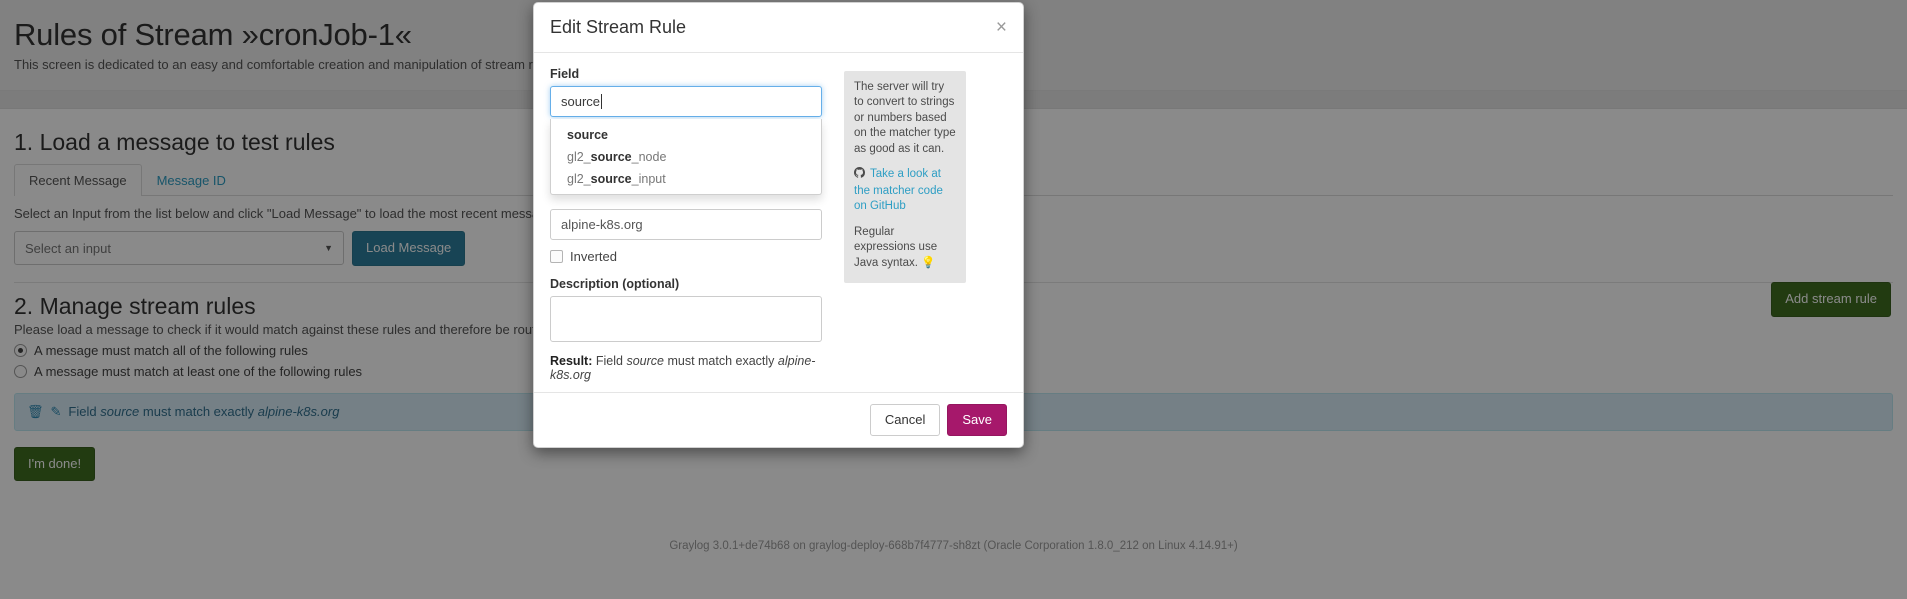 The width and height of the screenshot is (1907, 599). Describe the element at coordinates (618, 27) in the screenshot. I see `modal-title: Edit Stream Rule` at that location.